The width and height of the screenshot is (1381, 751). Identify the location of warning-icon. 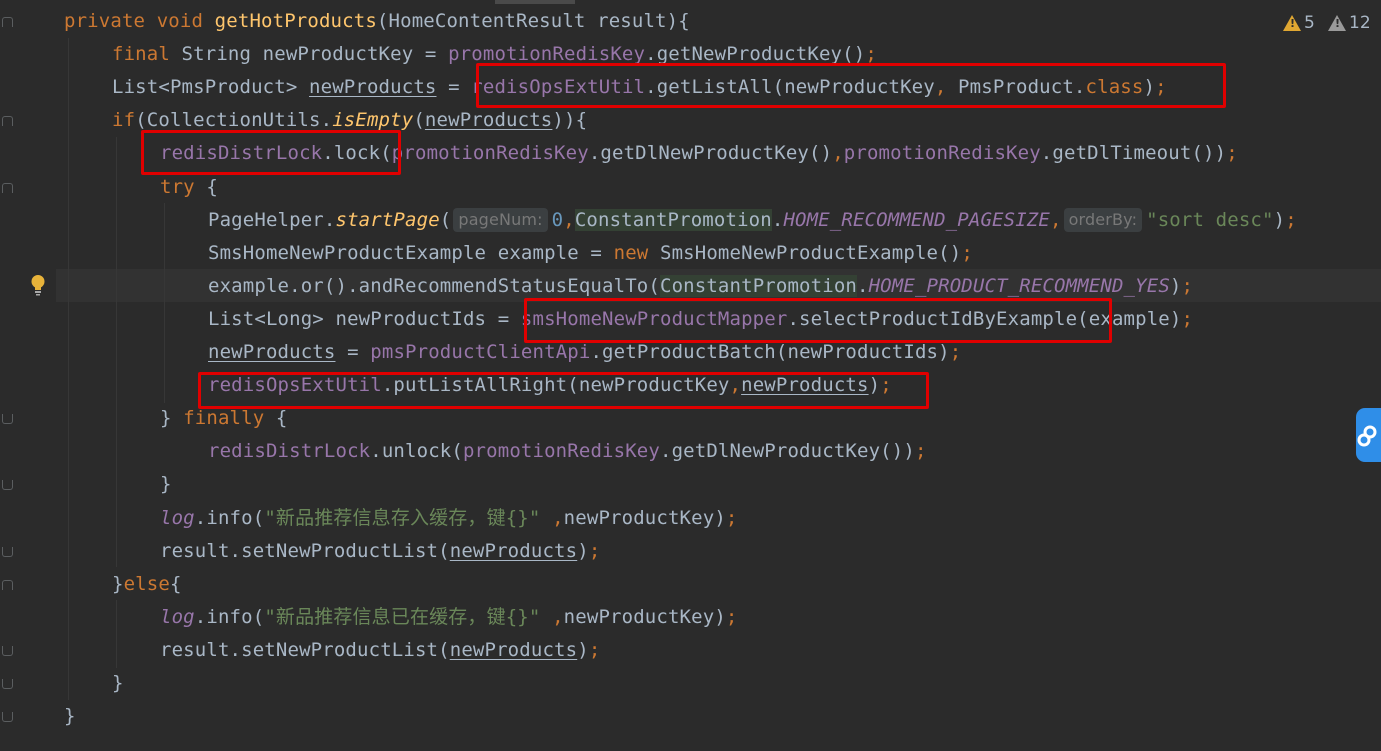
(1292, 23).